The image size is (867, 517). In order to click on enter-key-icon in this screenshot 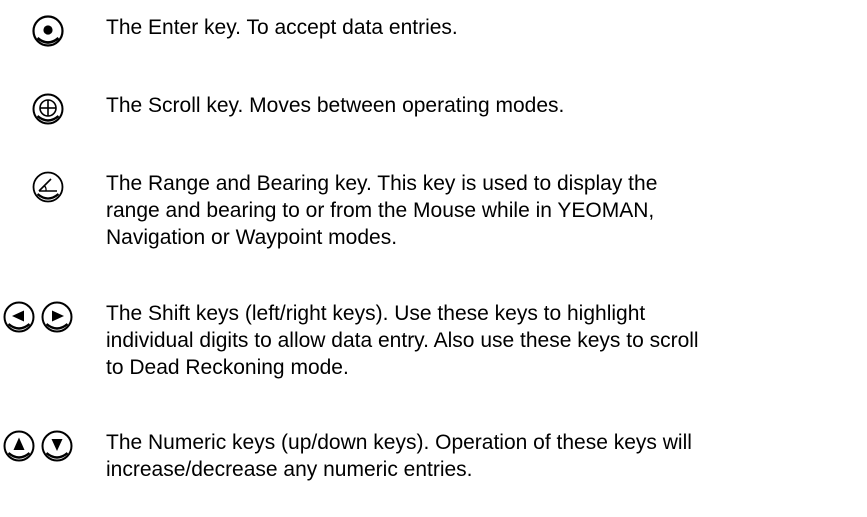, I will do `click(48, 31)`.